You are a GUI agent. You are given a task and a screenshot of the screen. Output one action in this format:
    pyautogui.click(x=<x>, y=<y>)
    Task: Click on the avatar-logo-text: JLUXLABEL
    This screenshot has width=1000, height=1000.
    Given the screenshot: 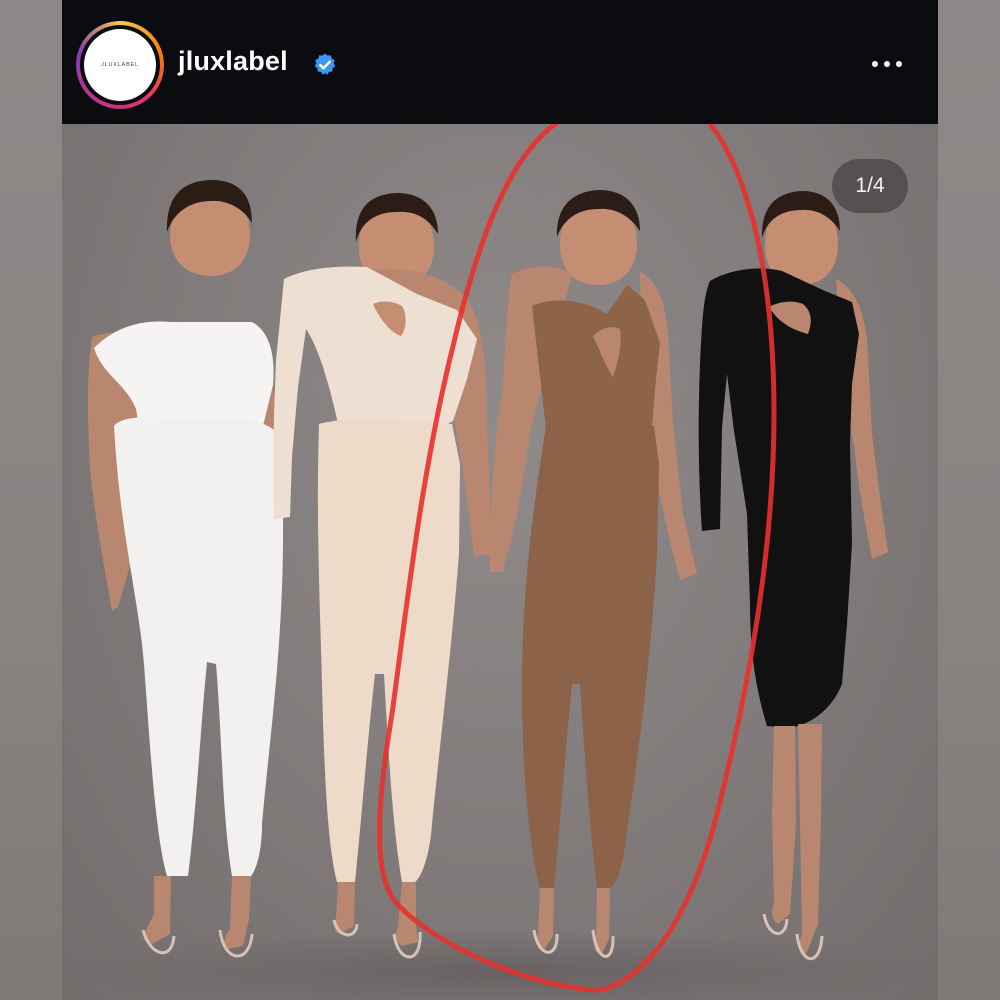 What is the action you would take?
    pyautogui.click(x=120, y=65)
    